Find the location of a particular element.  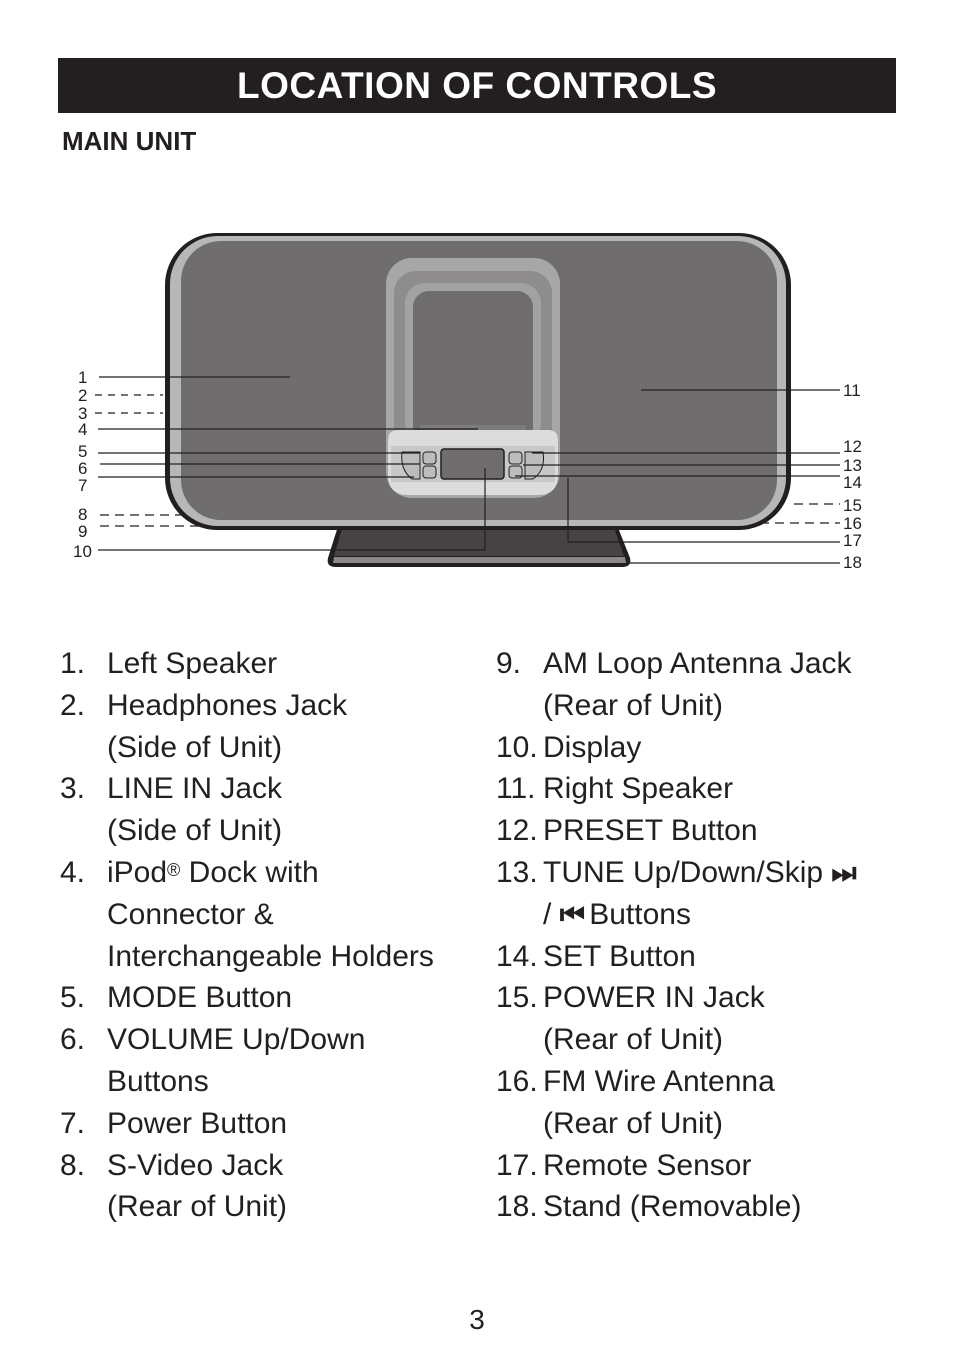

page-title: LOCATION OF CONTROLS is located at coordinates (477, 85).